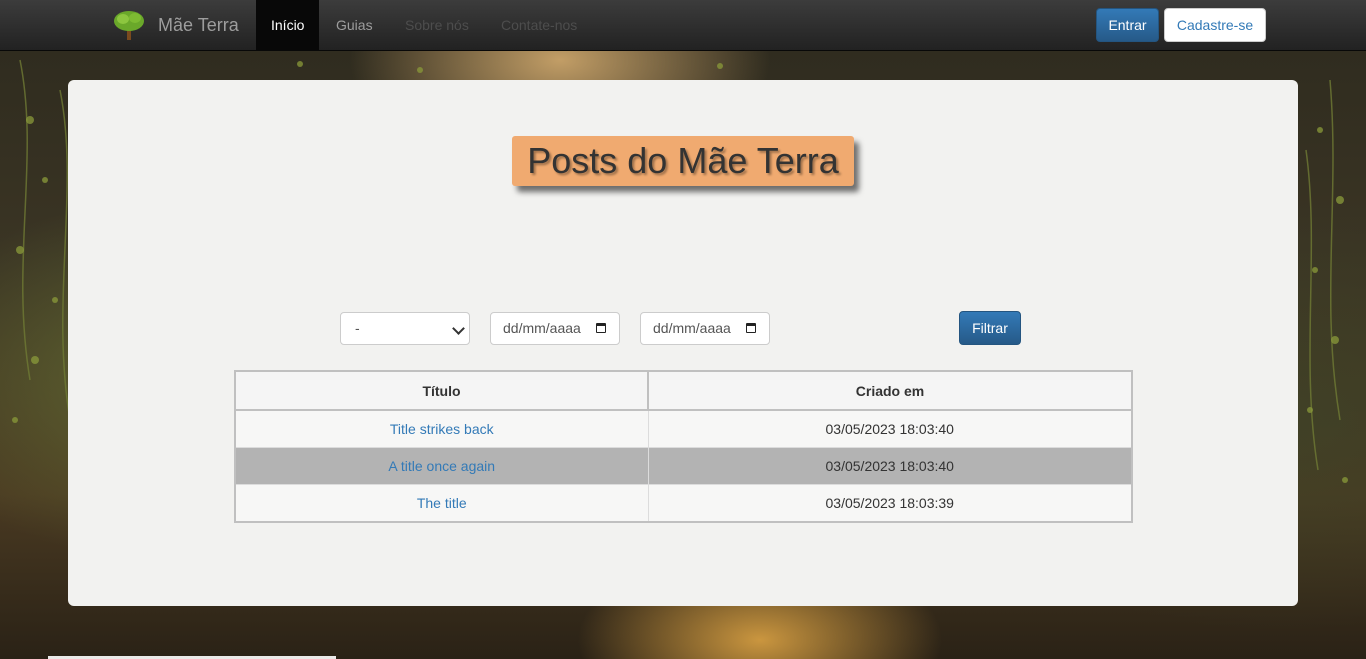 The image size is (1366, 659). What do you see at coordinates (1215, 25) in the screenshot?
I see `signup-button: Cadastre-se` at bounding box center [1215, 25].